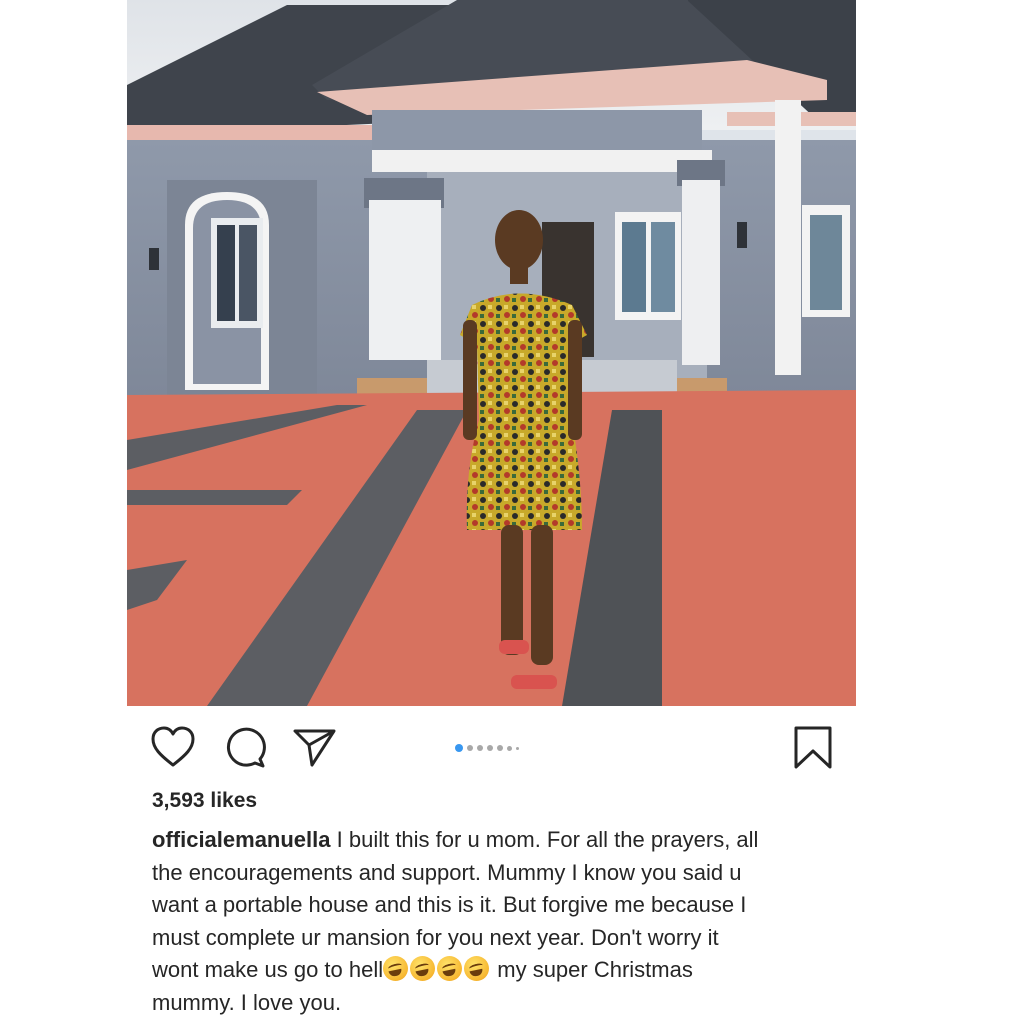 The width and height of the screenshot is (1024, 1024). I want to click on laughing-emoji-group, so click(437, 969).